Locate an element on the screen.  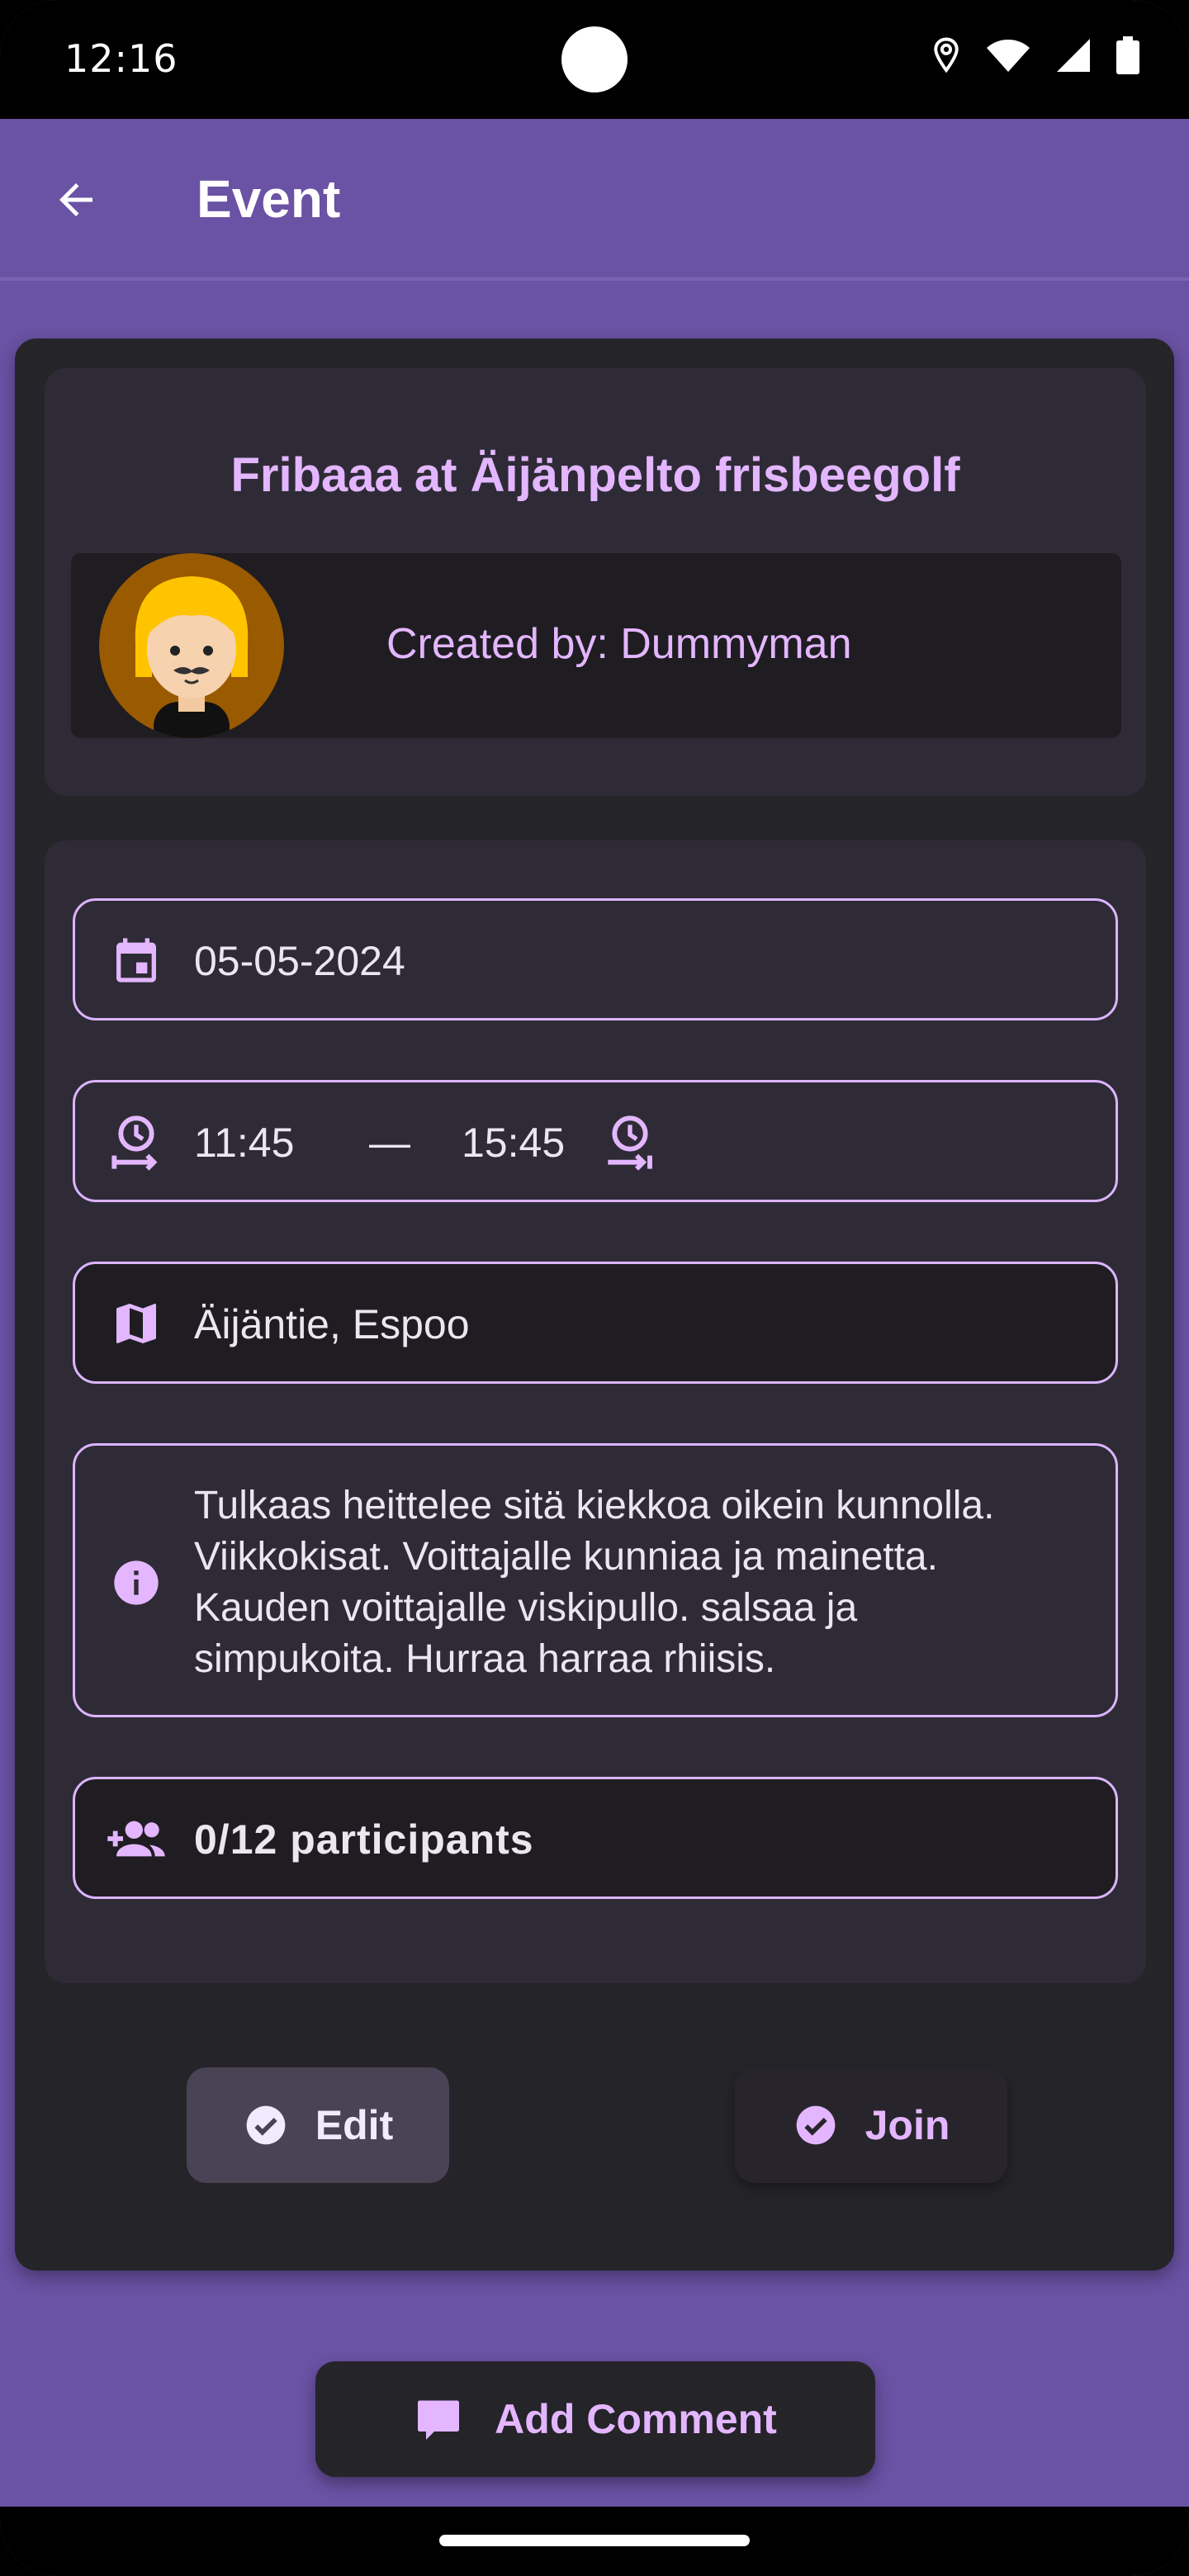
arrow-left-icon is located at coordinates (75, 199).